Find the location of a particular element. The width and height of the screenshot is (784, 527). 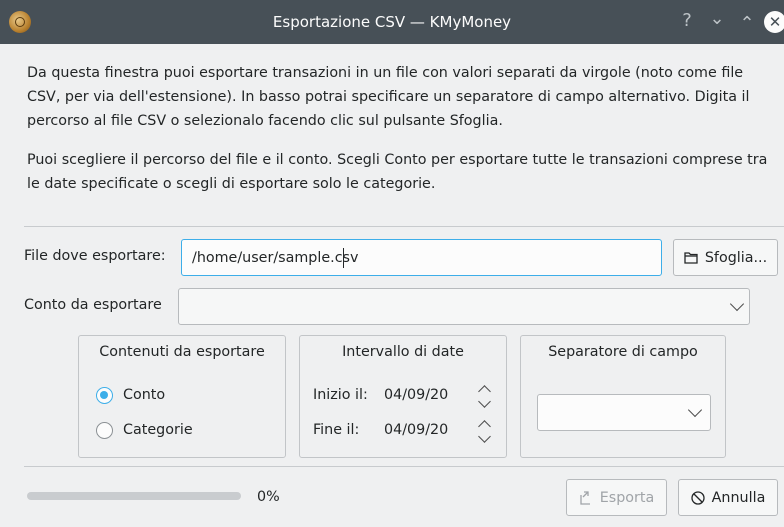

folder-icon is located at coordinates (691, 257).